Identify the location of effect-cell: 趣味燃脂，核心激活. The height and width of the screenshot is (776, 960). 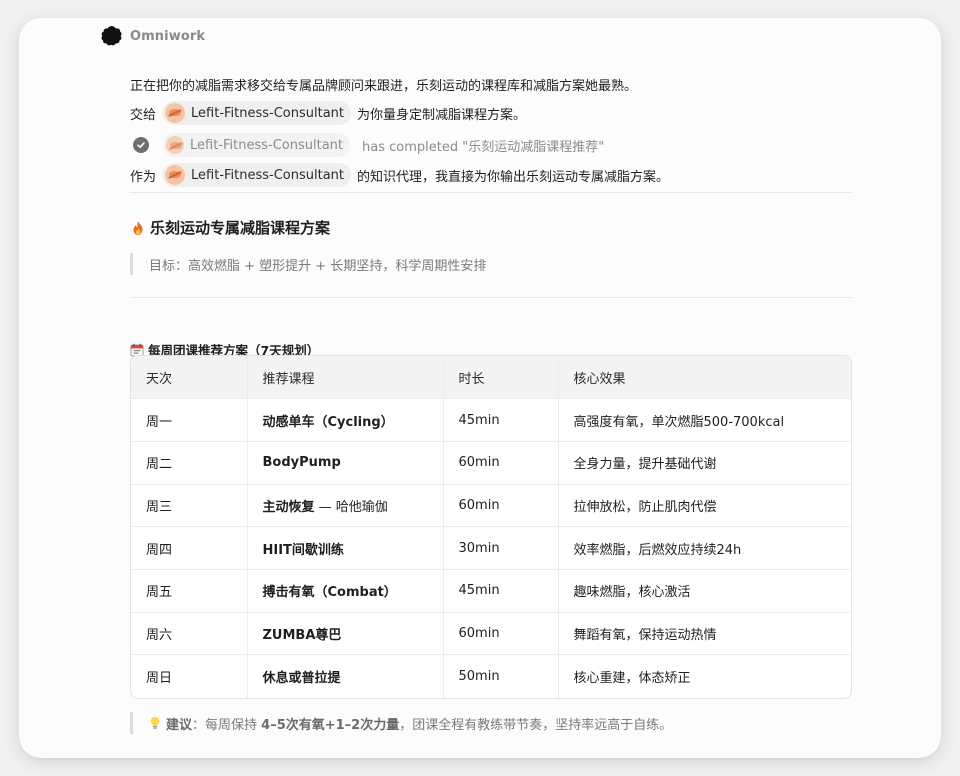
(704, 591).